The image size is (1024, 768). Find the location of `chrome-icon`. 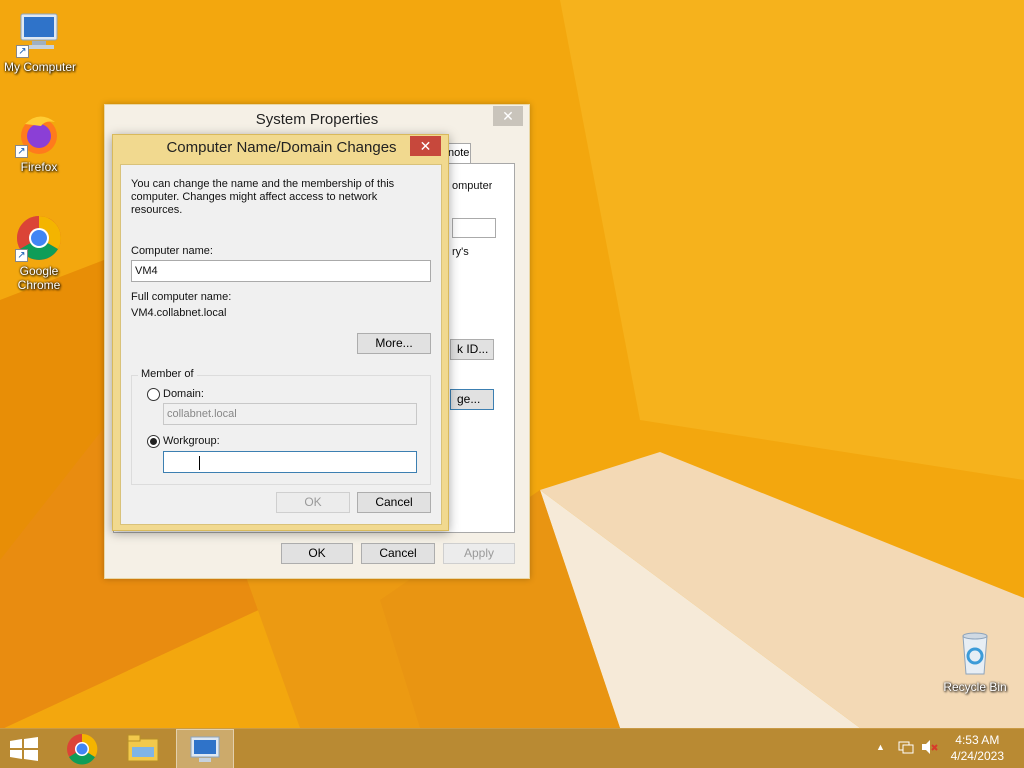

chrome-icon is located at coordinates (82, 749).